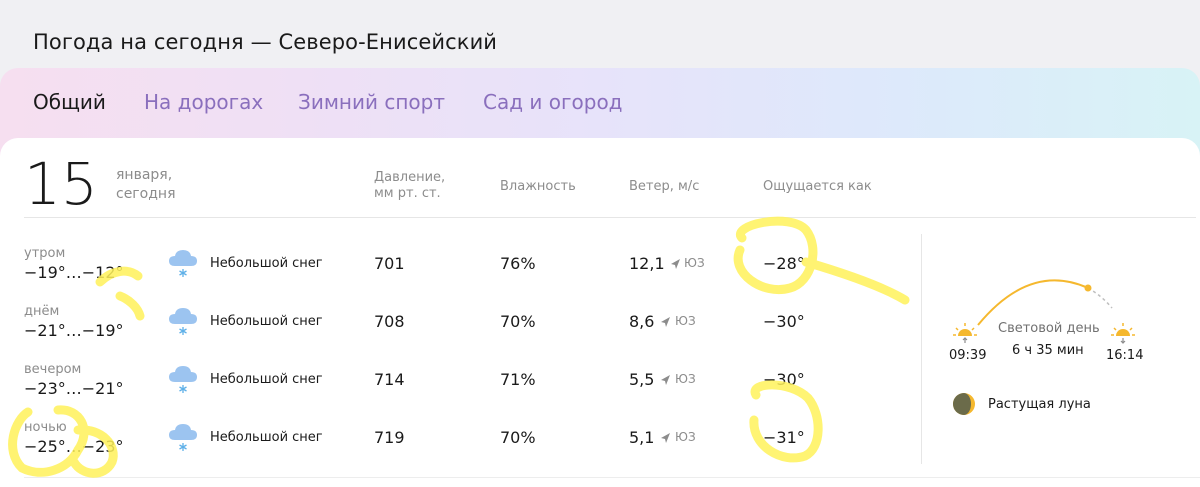 The width and height of the screenshot is (1200, 487). What do you see at coordinates (784, 263) in the screenshot?
I see `feels-like-value: −28°` at bounding box center [784, 263].